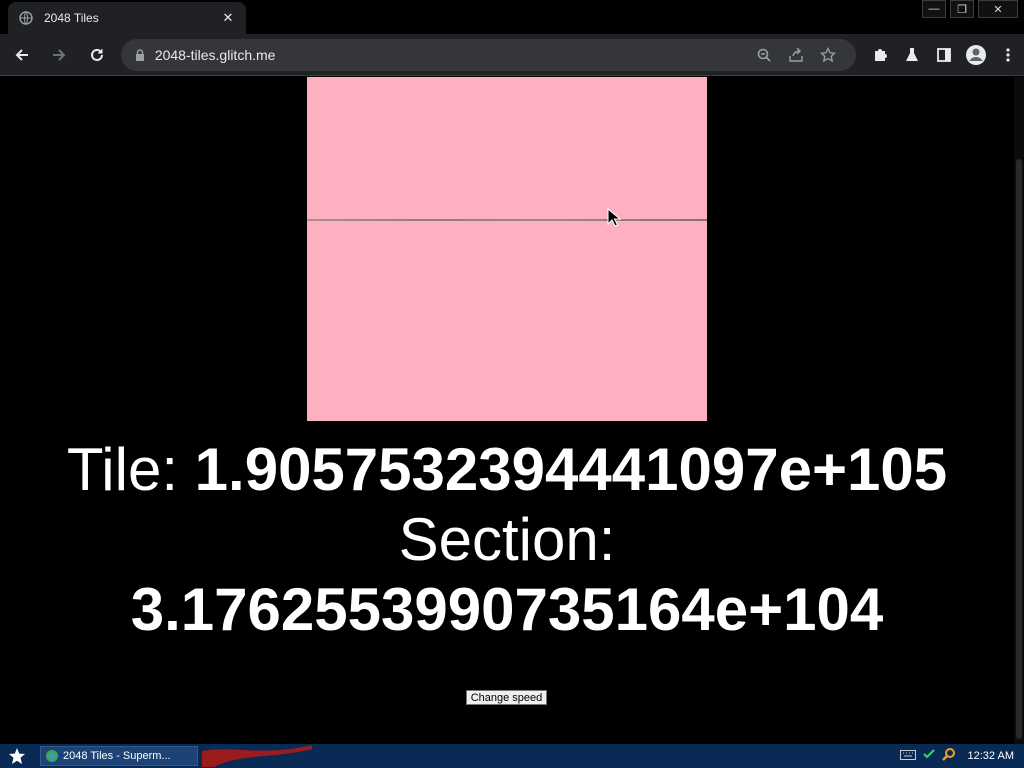 The height and width of the screenshot is (768, 1024). Describe the element at coordinates (512, 756) in the screenshot. I see `taskbar: 2048 Tiles - Superm... 12:32 AM` at that location.